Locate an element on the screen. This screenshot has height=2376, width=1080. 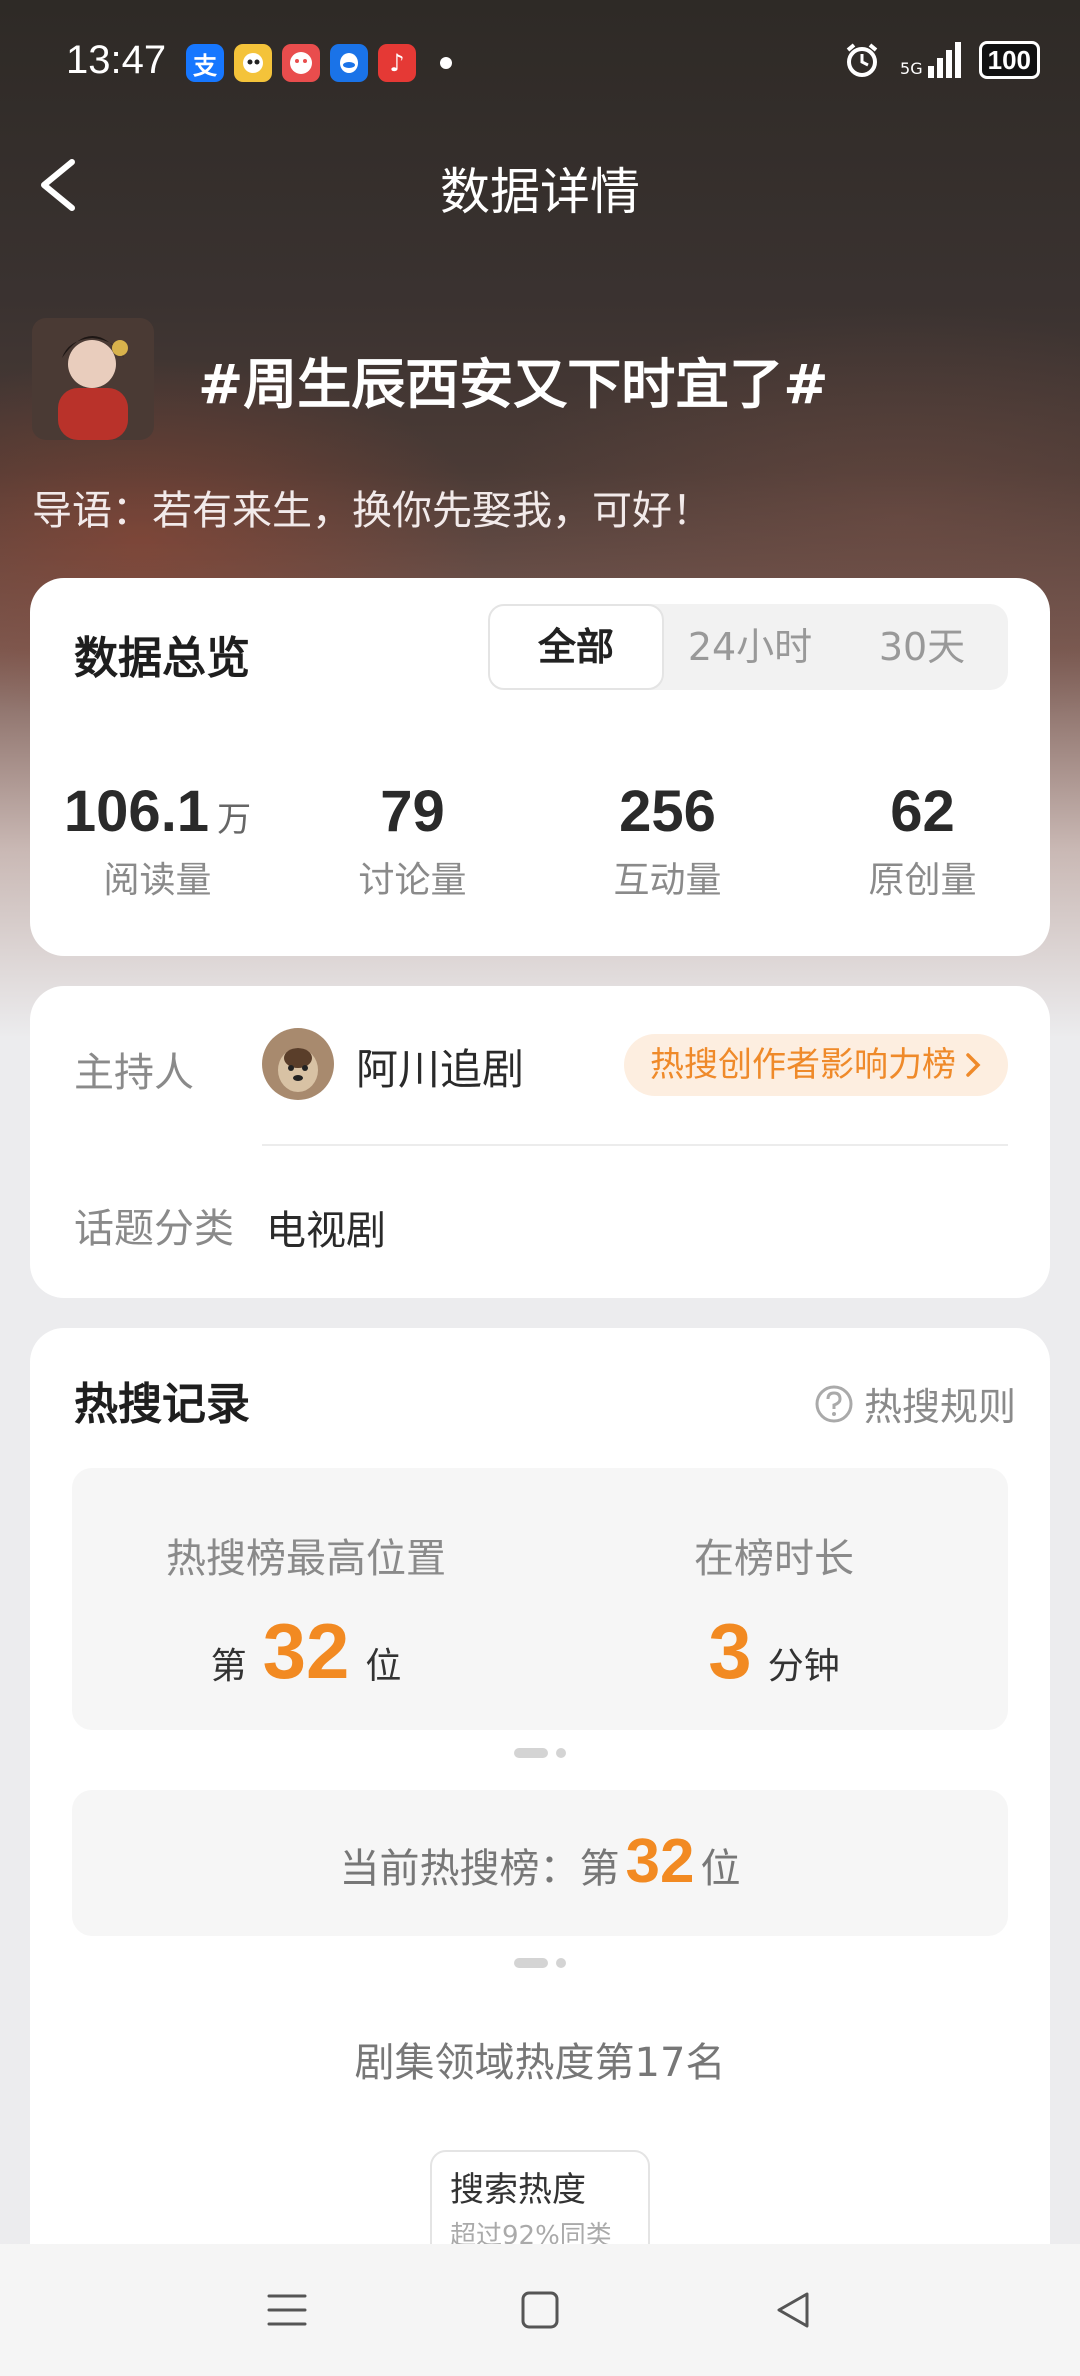
stat-reads: 106.1 万 阅读量 is located at coordinates (157, 840).